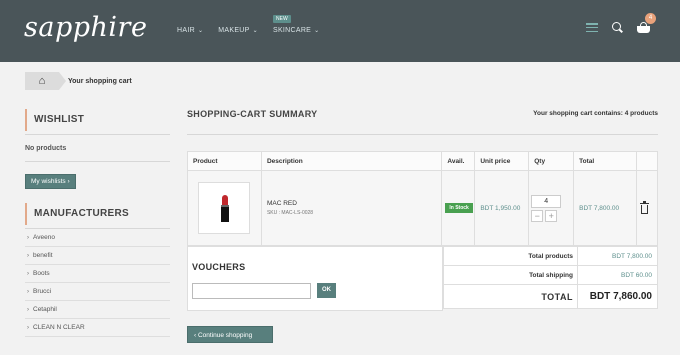  I want to click on col-product: Product, so click(224, 161).